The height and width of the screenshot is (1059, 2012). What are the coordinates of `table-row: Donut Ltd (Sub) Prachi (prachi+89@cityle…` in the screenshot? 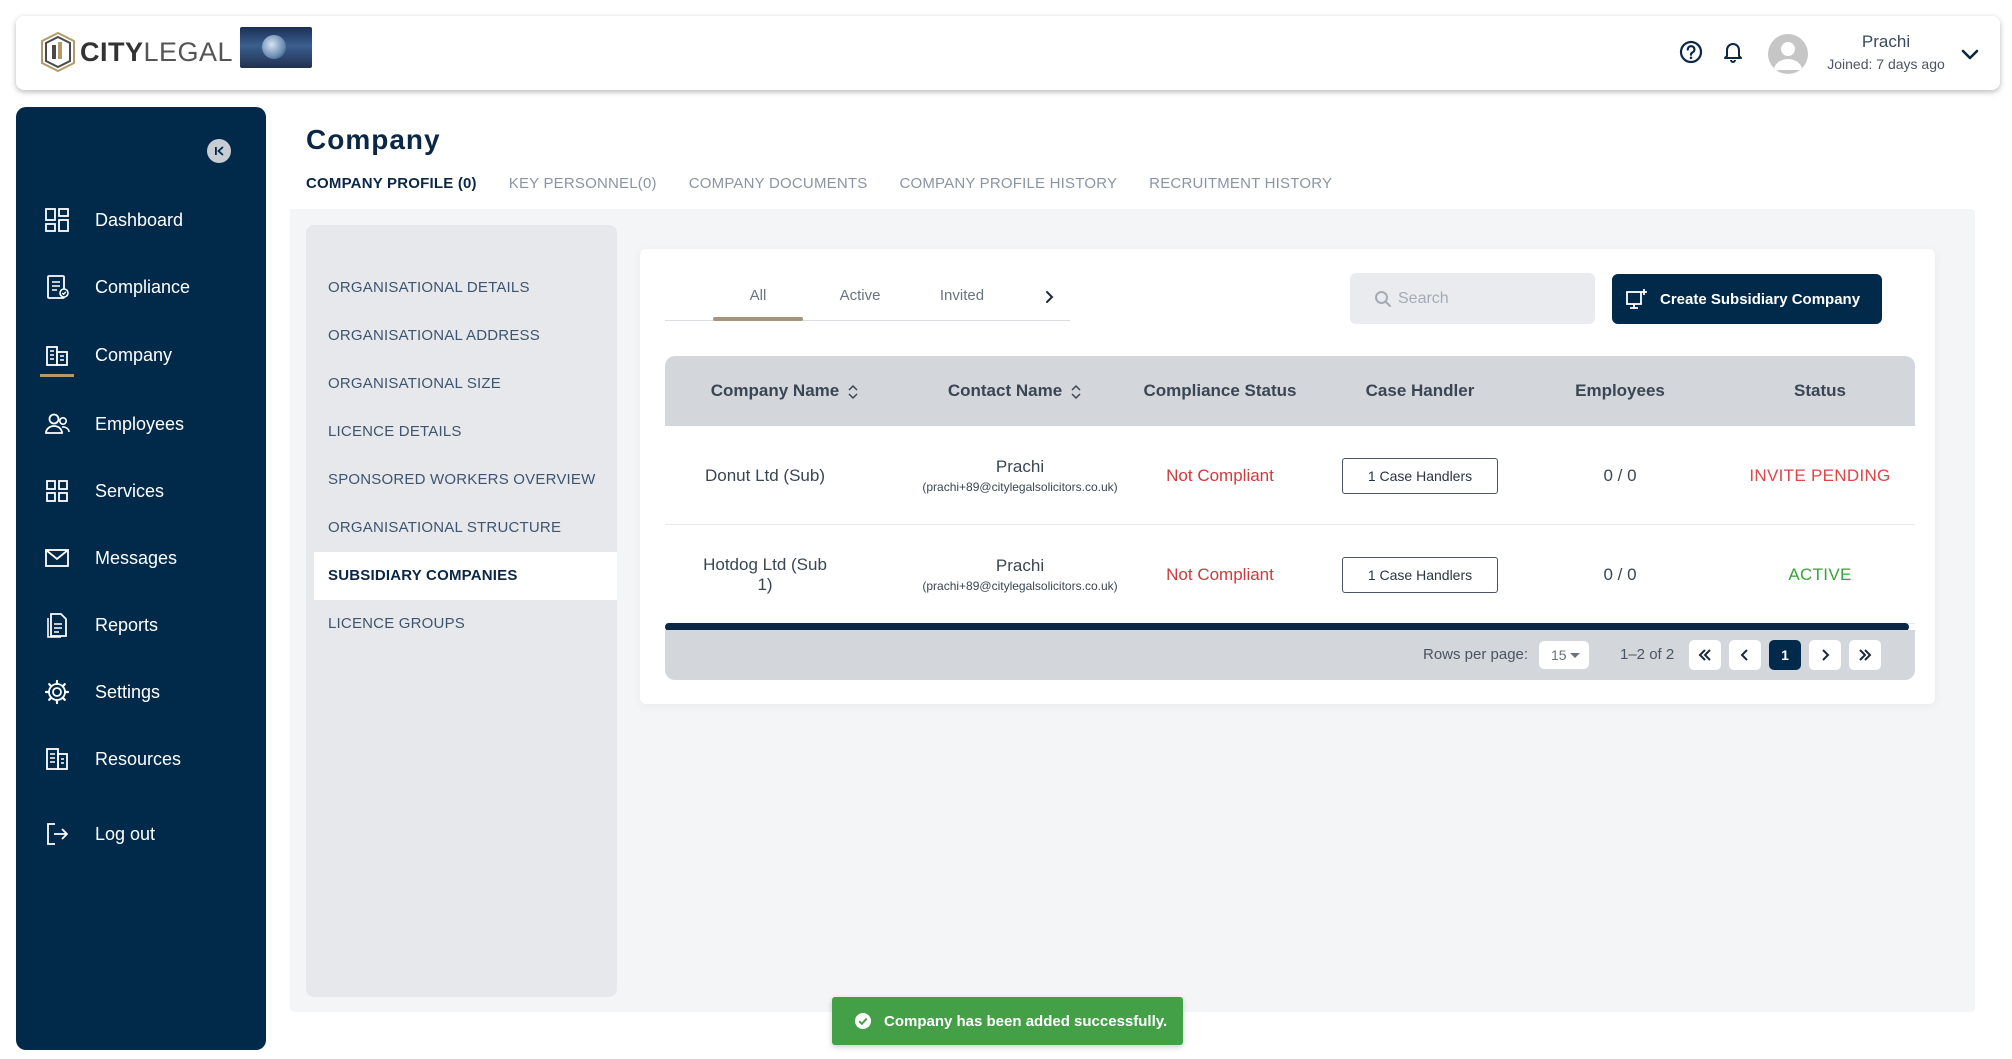 It's located at (1290, 475).